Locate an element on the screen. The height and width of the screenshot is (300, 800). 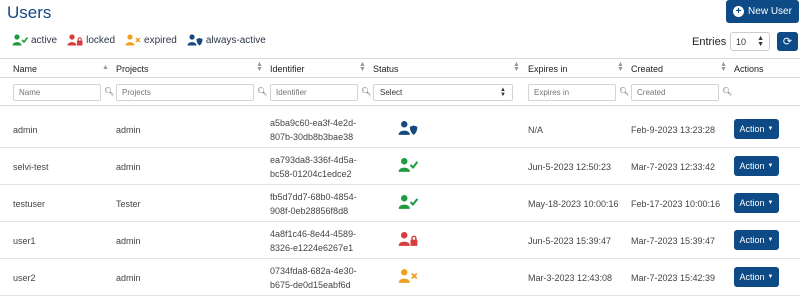
identifier-line: a5ba9c60-ea3f-4e2d- is located at coordinates (313, 123).